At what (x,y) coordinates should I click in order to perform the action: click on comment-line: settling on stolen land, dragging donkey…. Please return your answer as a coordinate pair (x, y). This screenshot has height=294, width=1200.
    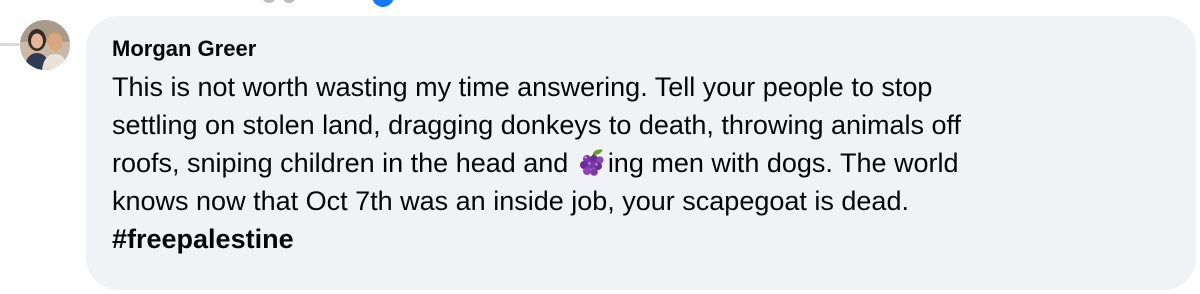
    Looking at the image, I should click on (537, 125).